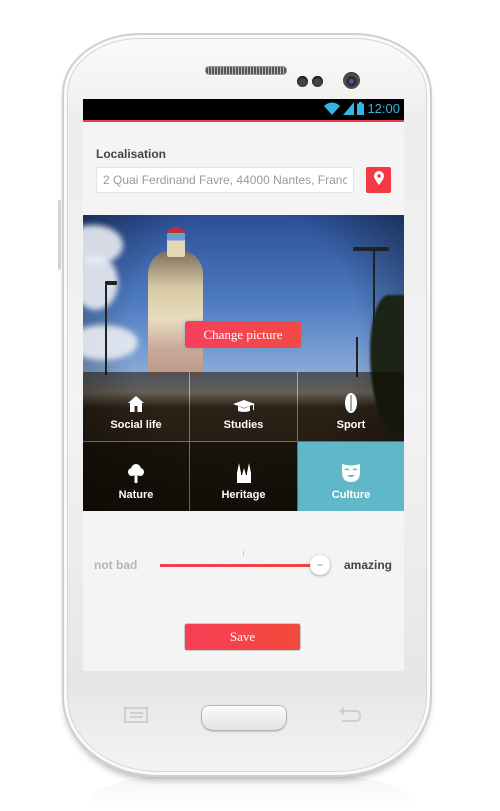 This screenshot has height=811, width=500. I want to click on theater-mask-icon, so click(351, 476).